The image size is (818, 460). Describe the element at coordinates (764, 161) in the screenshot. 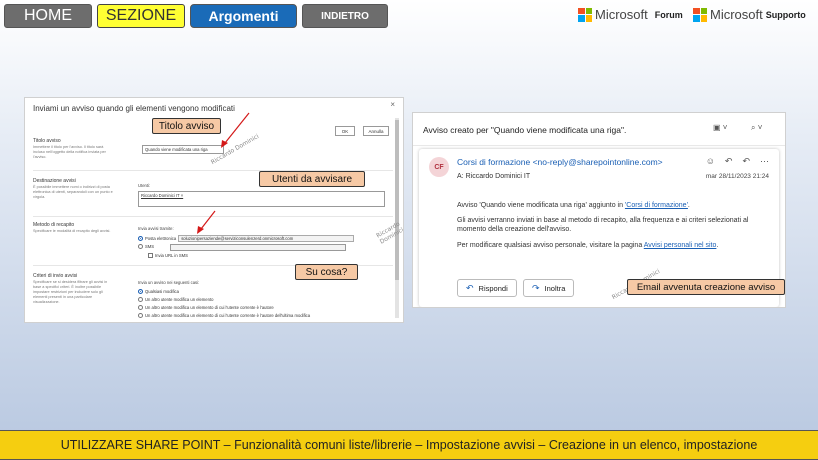

I see `more-icon: ⋯` at that location.